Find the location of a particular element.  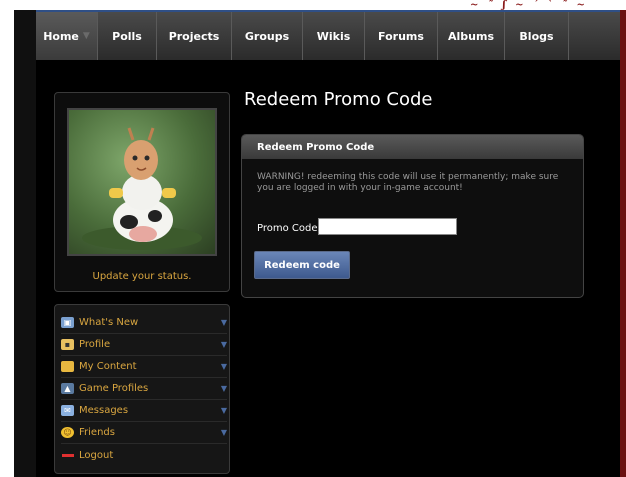

nav-wikis: Wikis is located at coordinates (334, 36).